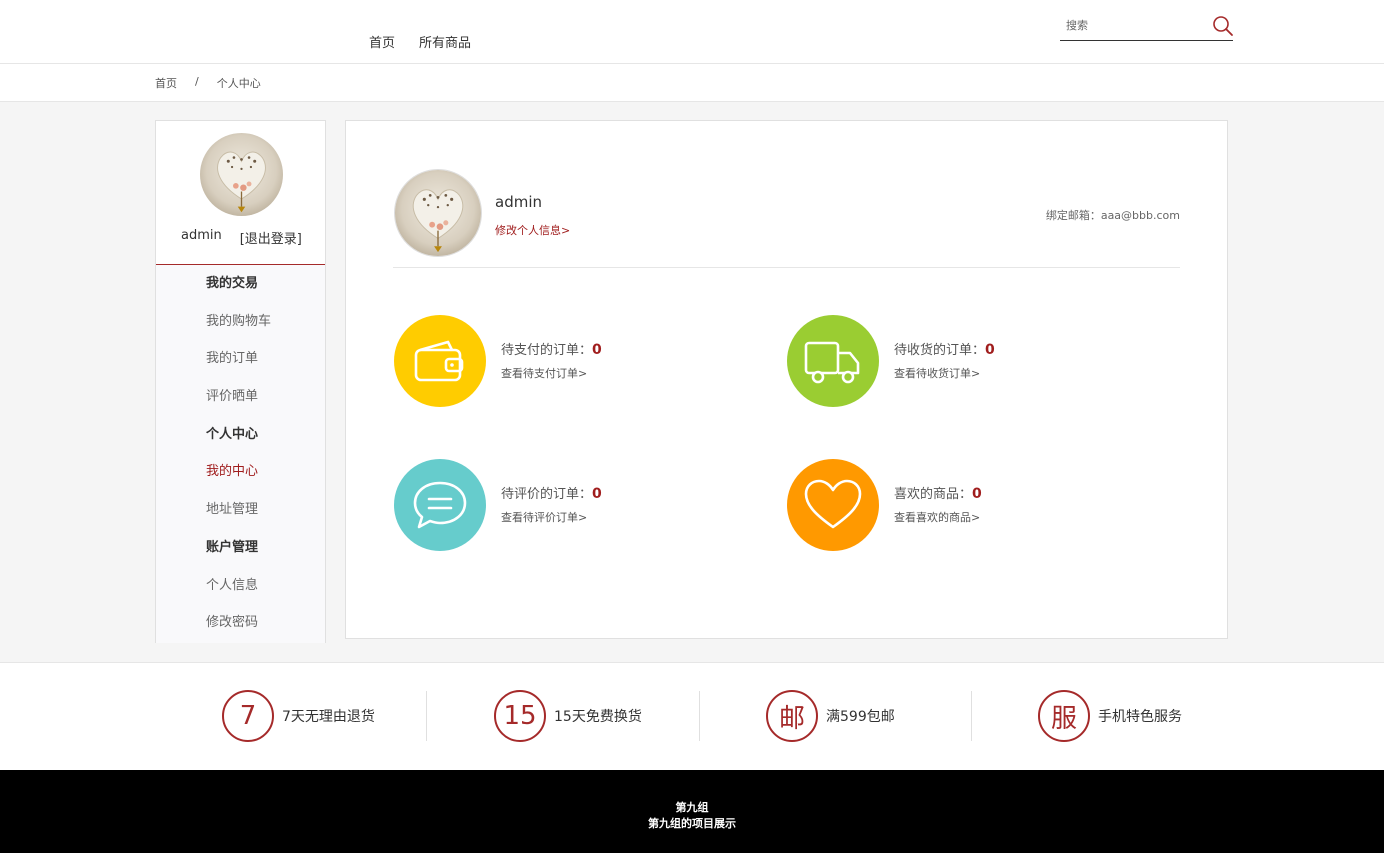  Describe the element at coordinates (240, 397) in the screenshot. I see `menu-item-reviews: 评价晒单` at that location.